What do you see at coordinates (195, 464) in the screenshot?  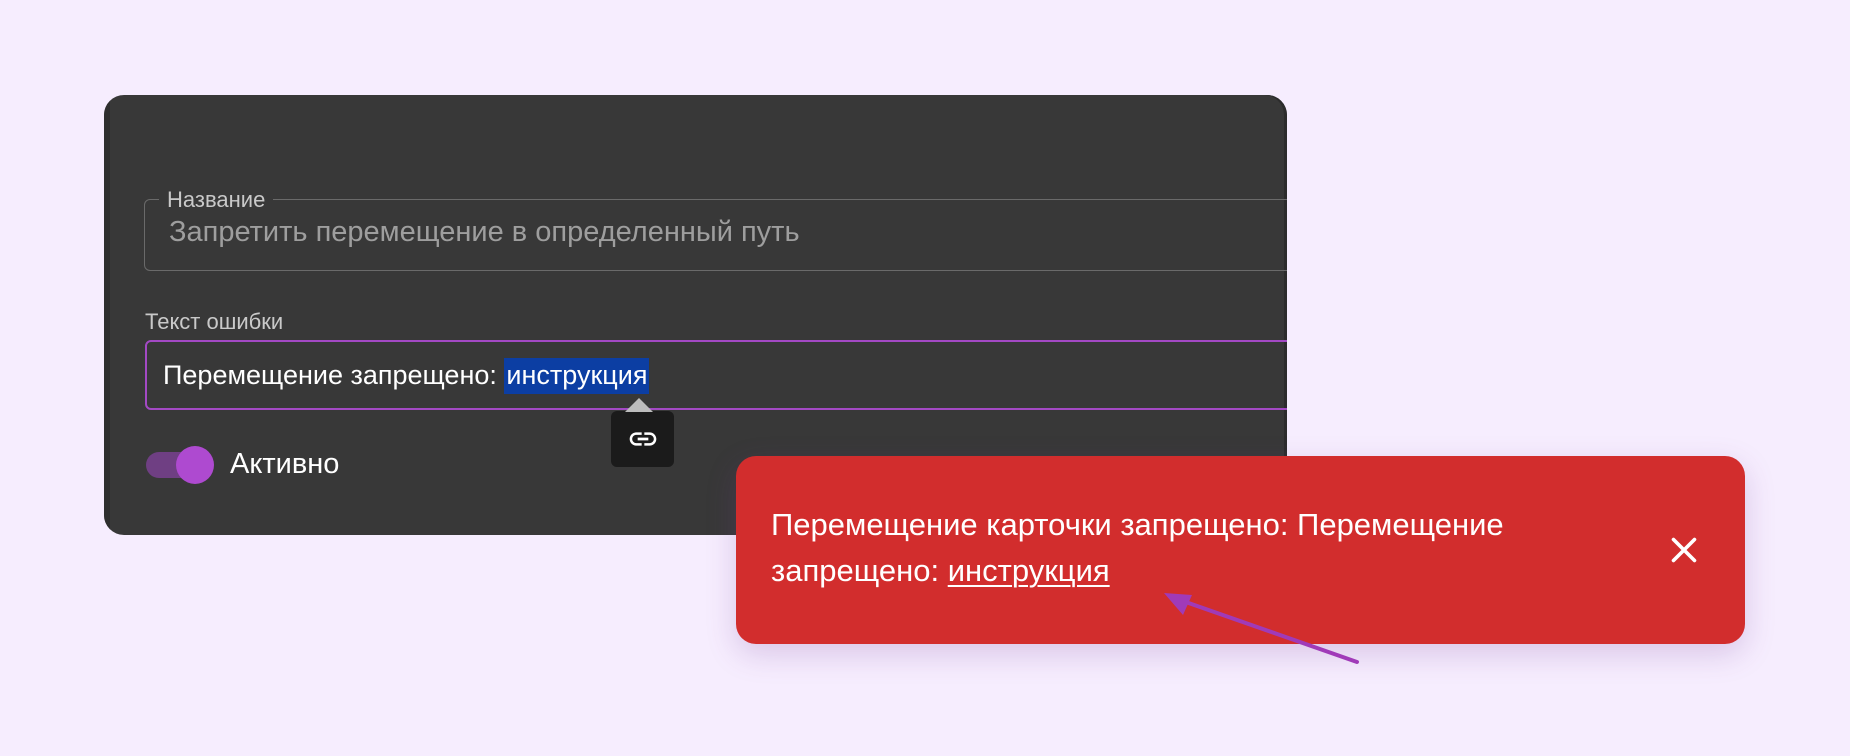 I see `toggle-thumb` at bounding box center [195, 464].